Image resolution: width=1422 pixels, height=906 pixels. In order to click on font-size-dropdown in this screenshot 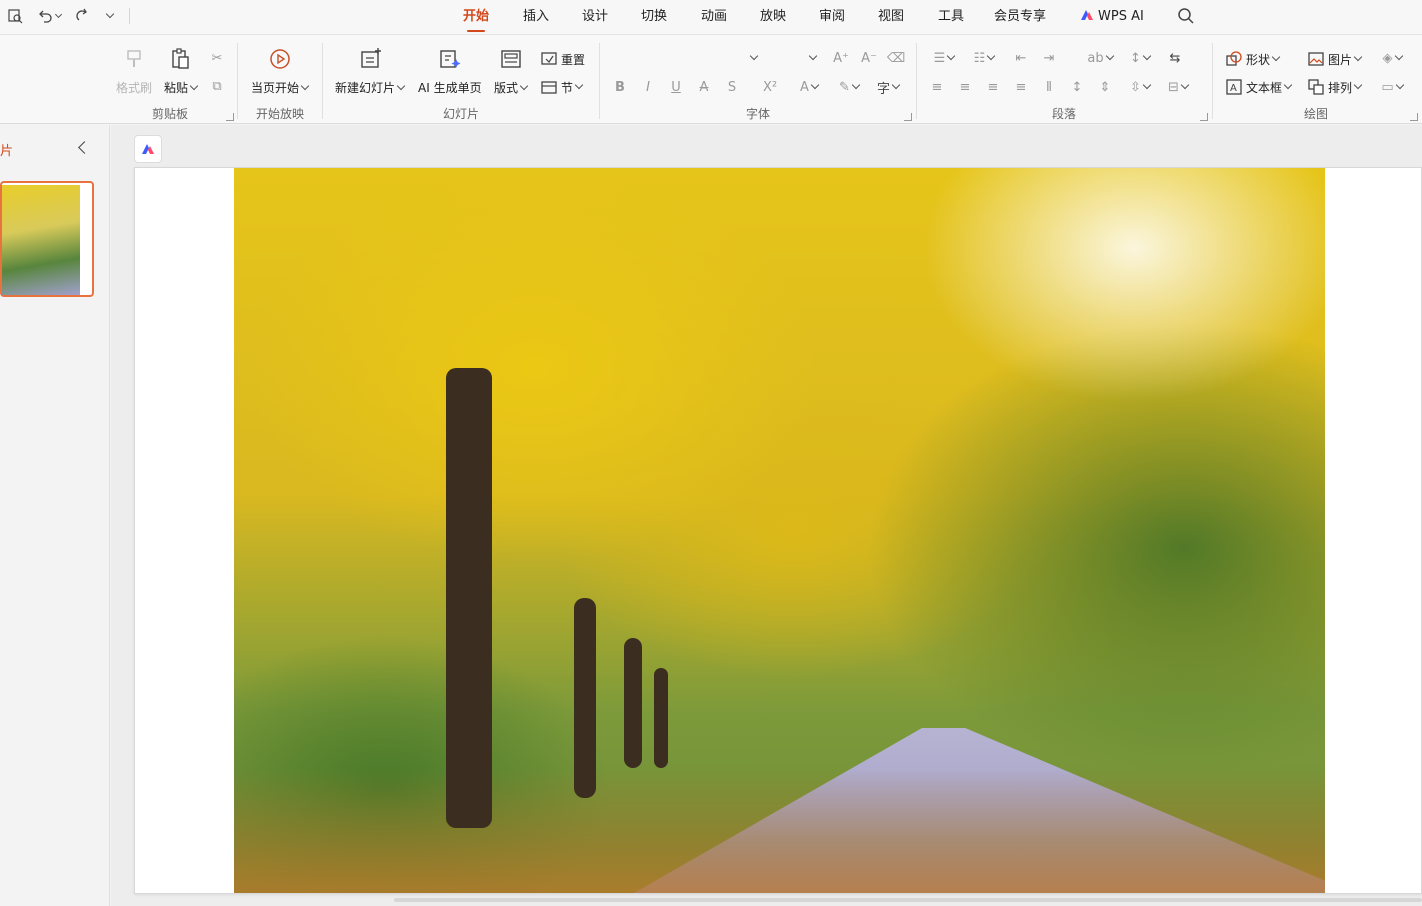, I will do `click(811, 58)`.